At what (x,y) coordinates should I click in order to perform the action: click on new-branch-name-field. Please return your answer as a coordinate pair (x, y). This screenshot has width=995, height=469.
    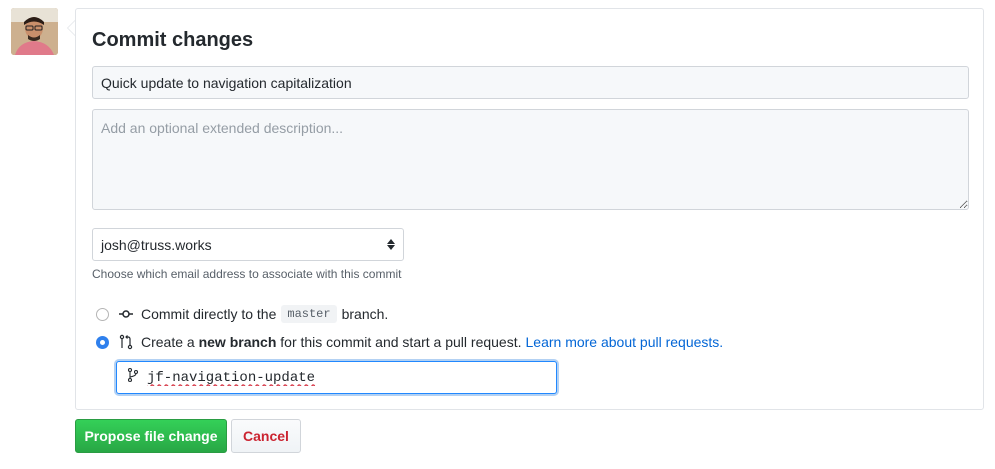
    Looking at the image, I should click on (336, 377).